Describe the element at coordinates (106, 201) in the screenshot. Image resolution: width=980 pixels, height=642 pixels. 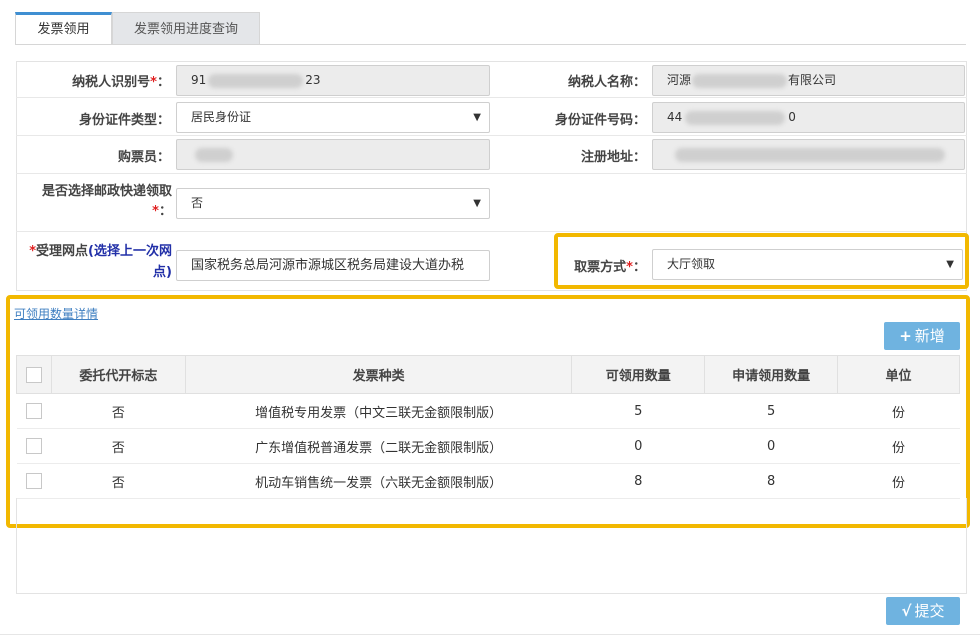
I see `postal-label: 是否选择邮政快递领取 *：` at that location.